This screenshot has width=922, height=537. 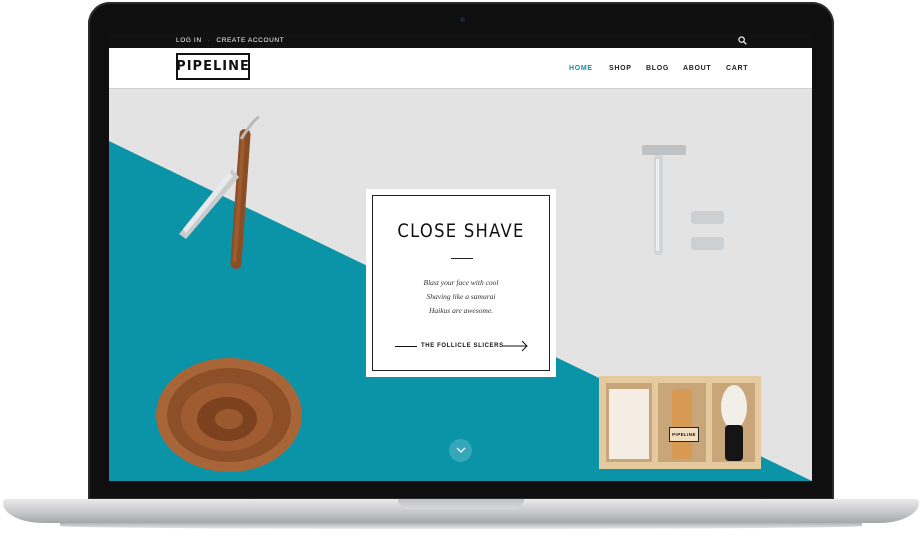 I want to click on search-icon, so click(x=742, y=40).